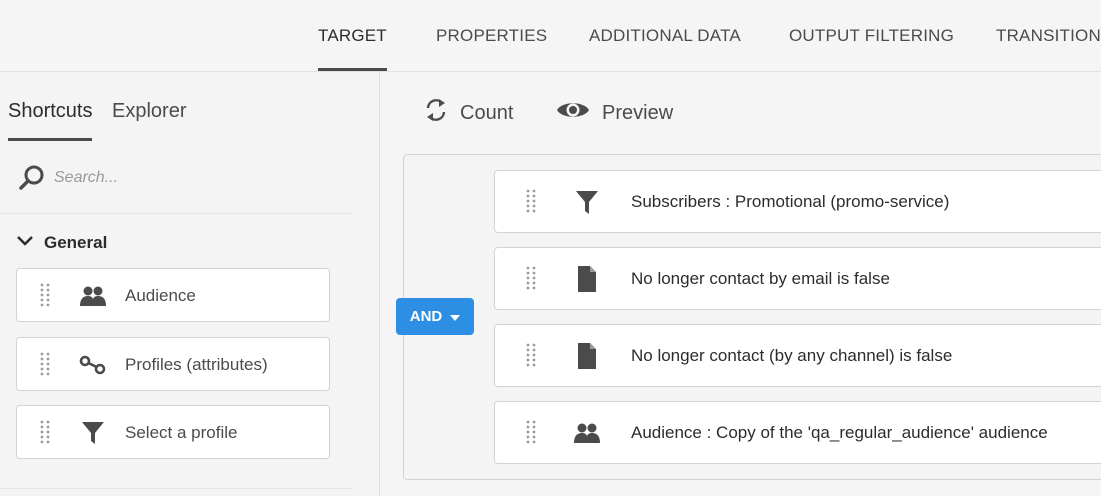 This screenshot has height=496, width=1101. I want to click on eye-icon, so click(573, 113).